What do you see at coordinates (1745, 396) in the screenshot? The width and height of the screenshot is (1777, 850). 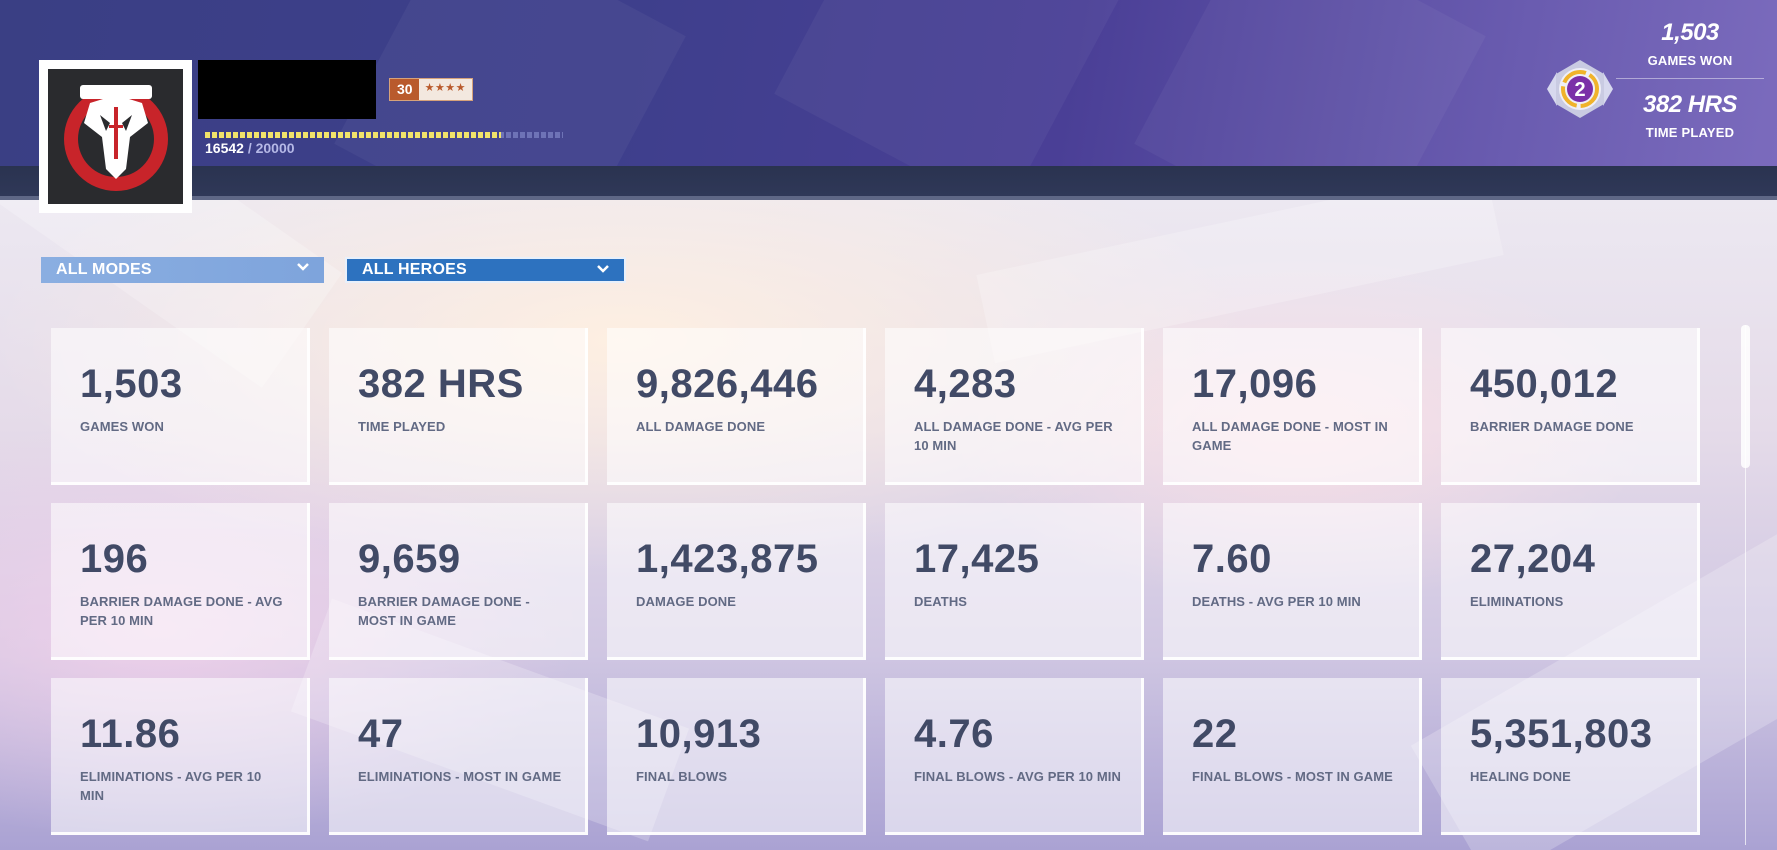 I see `scrollbar-thumb` at bounding box center [1745, 396].